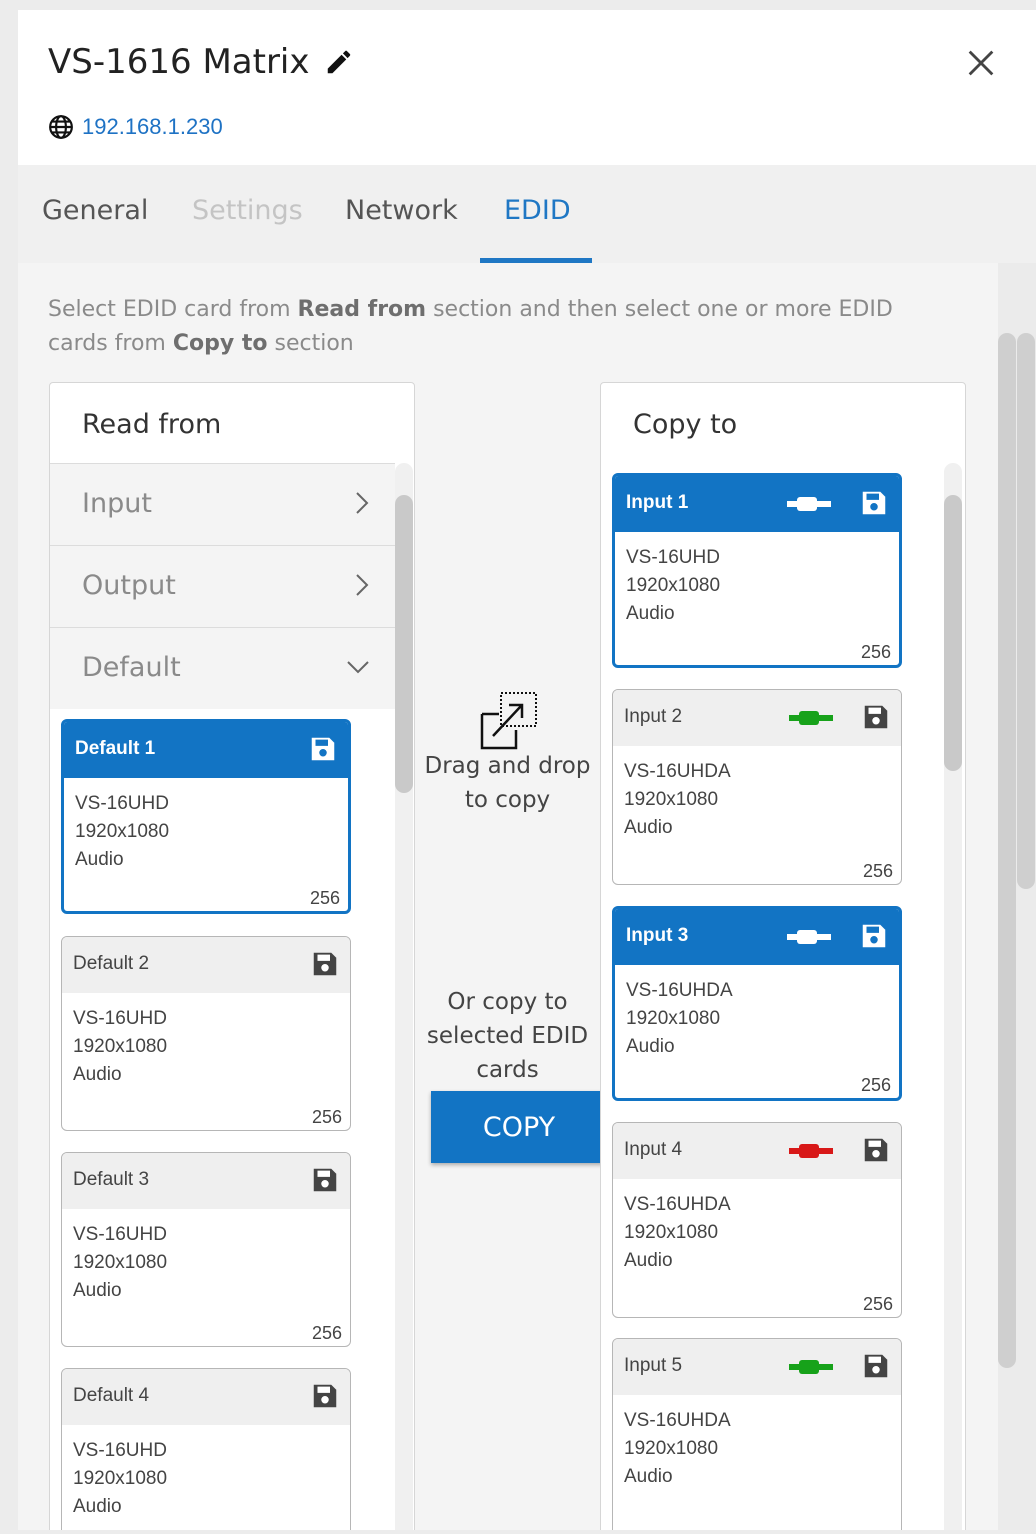 This screenshot has width=1036, height=1534. Describe the element at coordinates (757, 937) in the screenshot. I see `card-header: Input 3` at that location.